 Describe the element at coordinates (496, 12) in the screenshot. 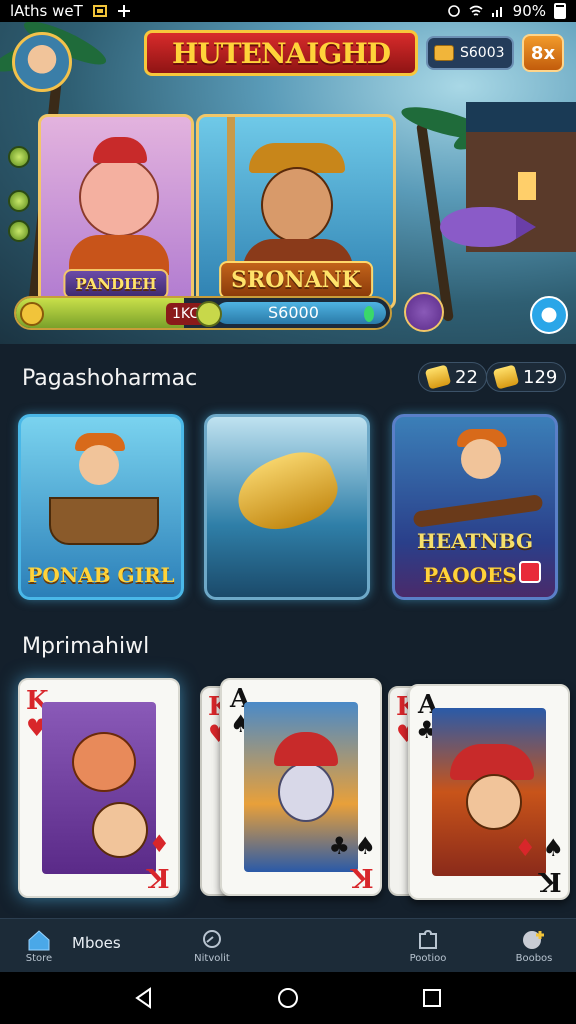

I see `signal-icon` at that location.